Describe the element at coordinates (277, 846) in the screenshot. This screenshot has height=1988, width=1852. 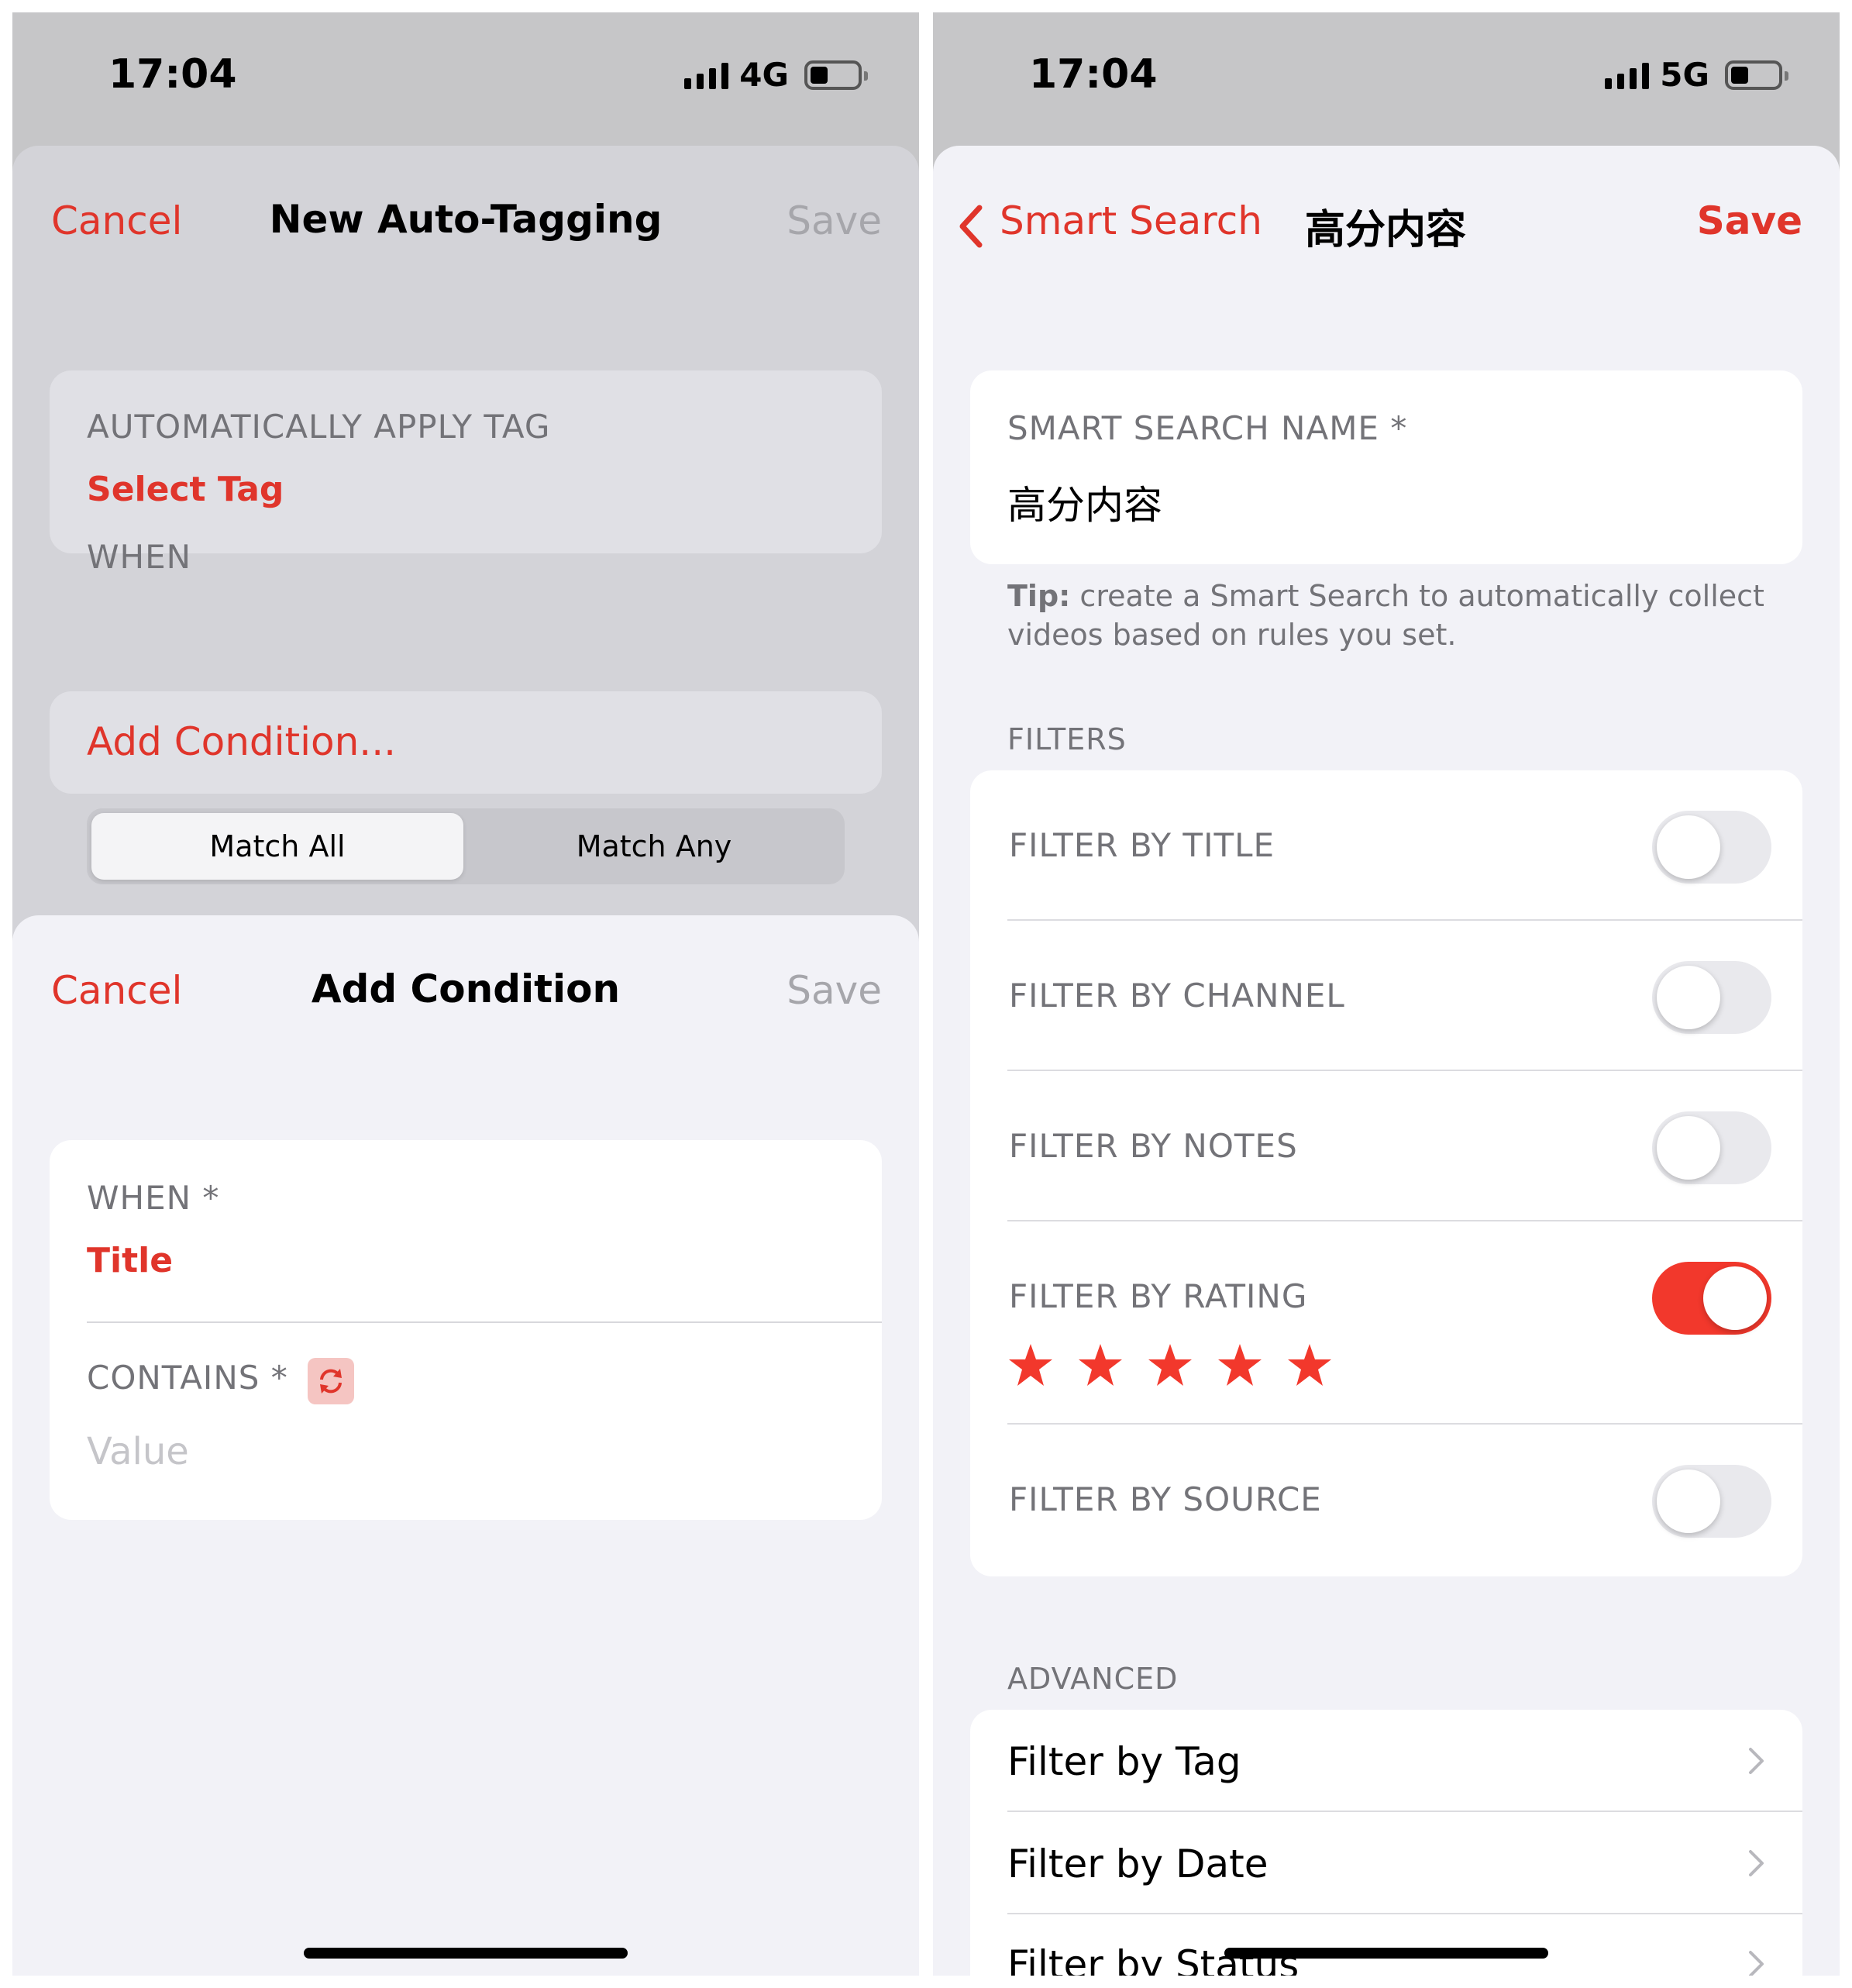
I see `segment-match-all: Match All` at that location.